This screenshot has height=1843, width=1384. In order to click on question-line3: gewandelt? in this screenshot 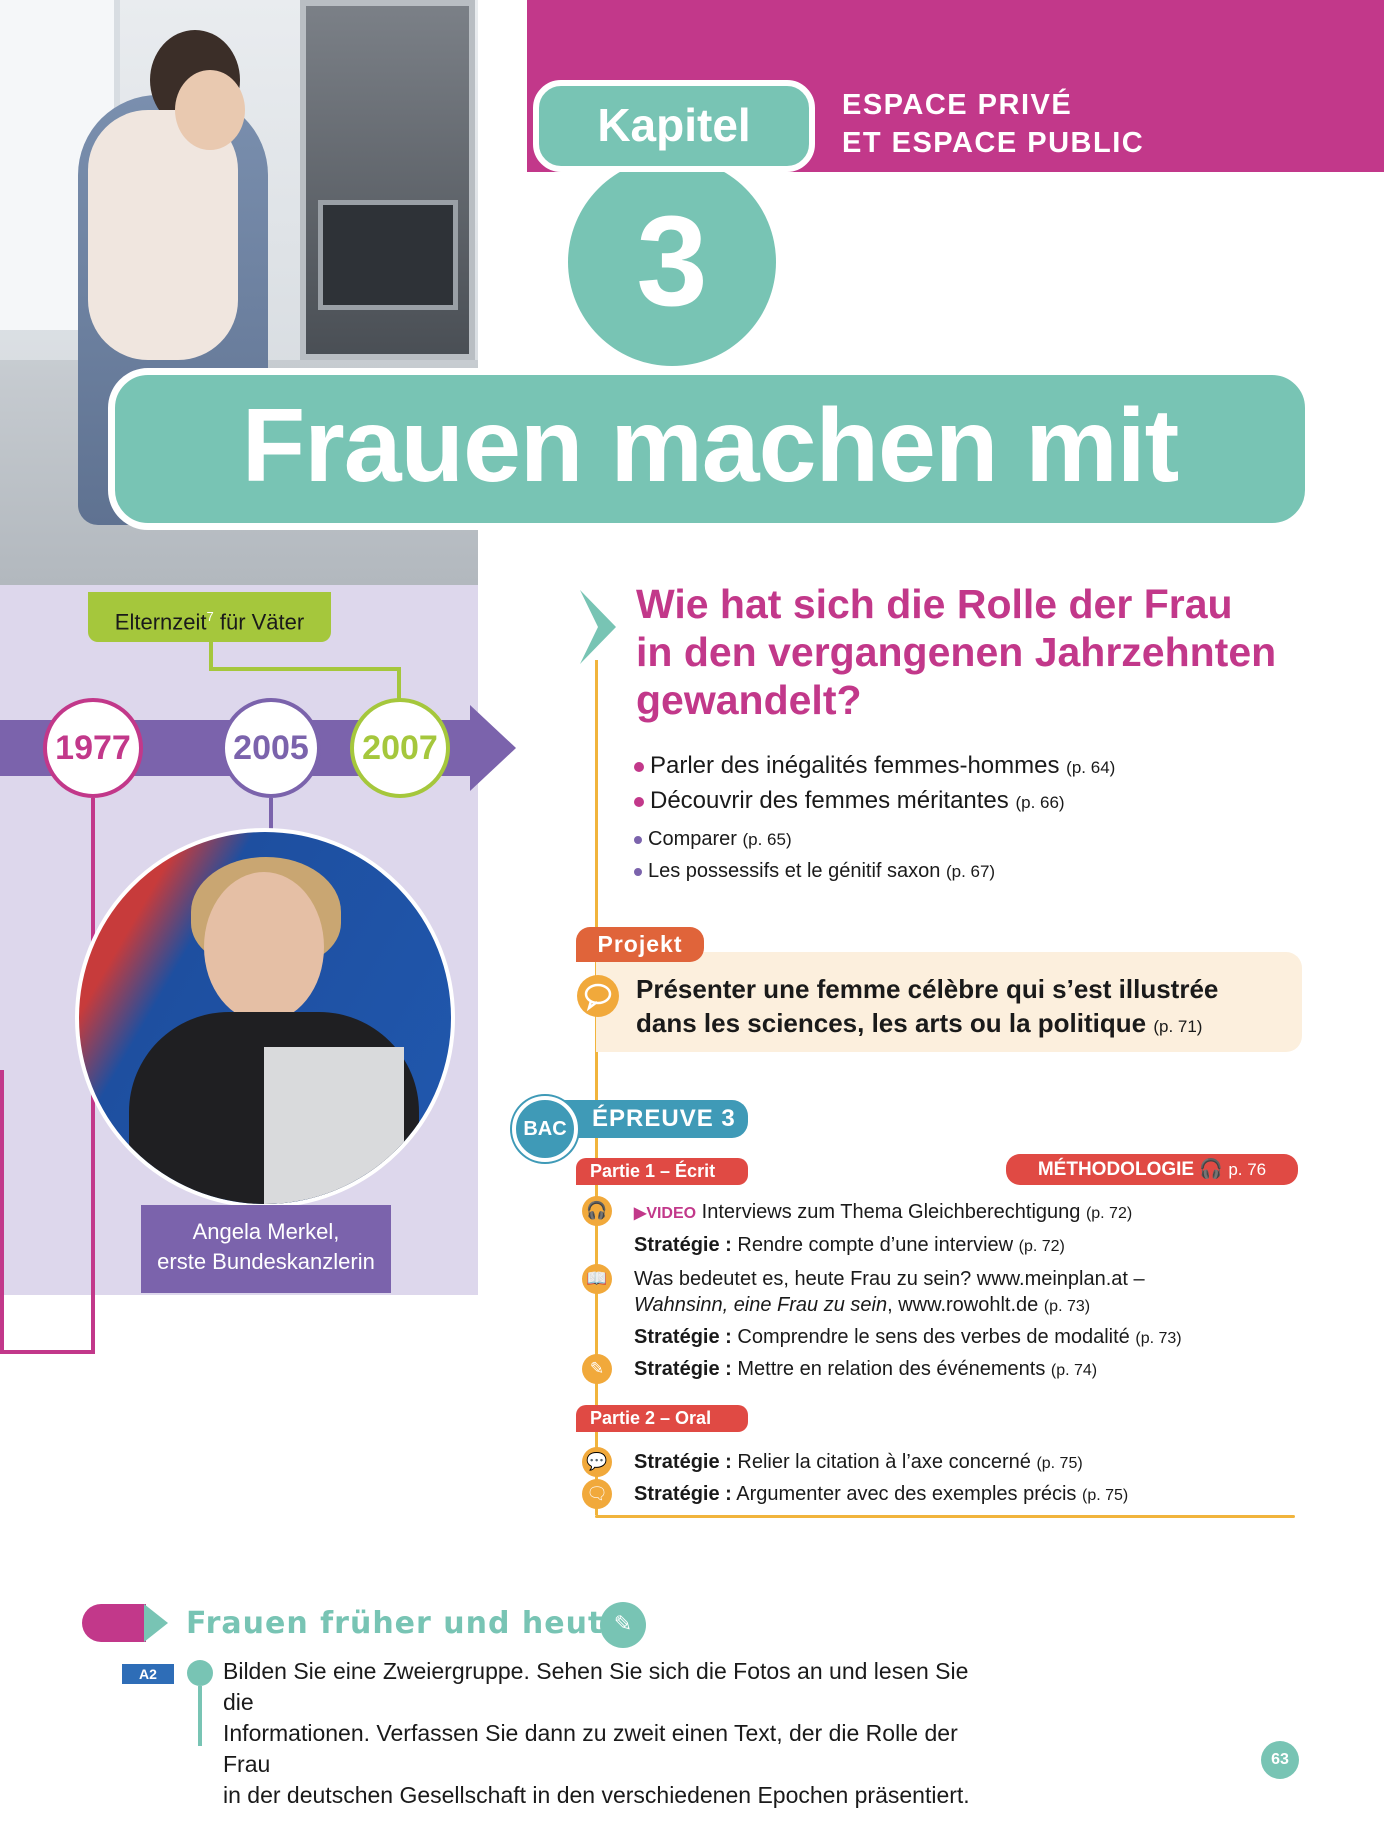, I will do `click(749, 700)`.